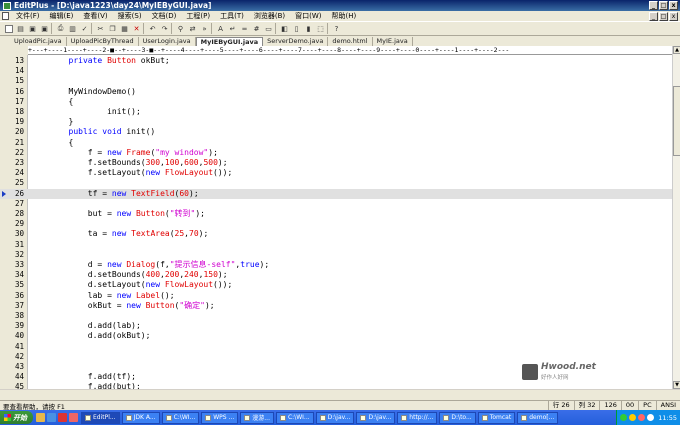  Describe the element at coordinates (336, 143) in the screenshot. I see `code-line: 21 {` at that location.